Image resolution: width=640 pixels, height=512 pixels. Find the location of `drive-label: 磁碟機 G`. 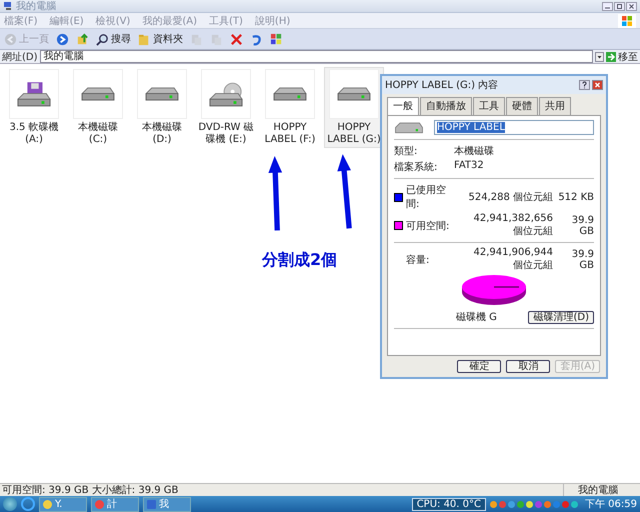

drive-label: 磁碟機 G is located at coordinates (476, 317).